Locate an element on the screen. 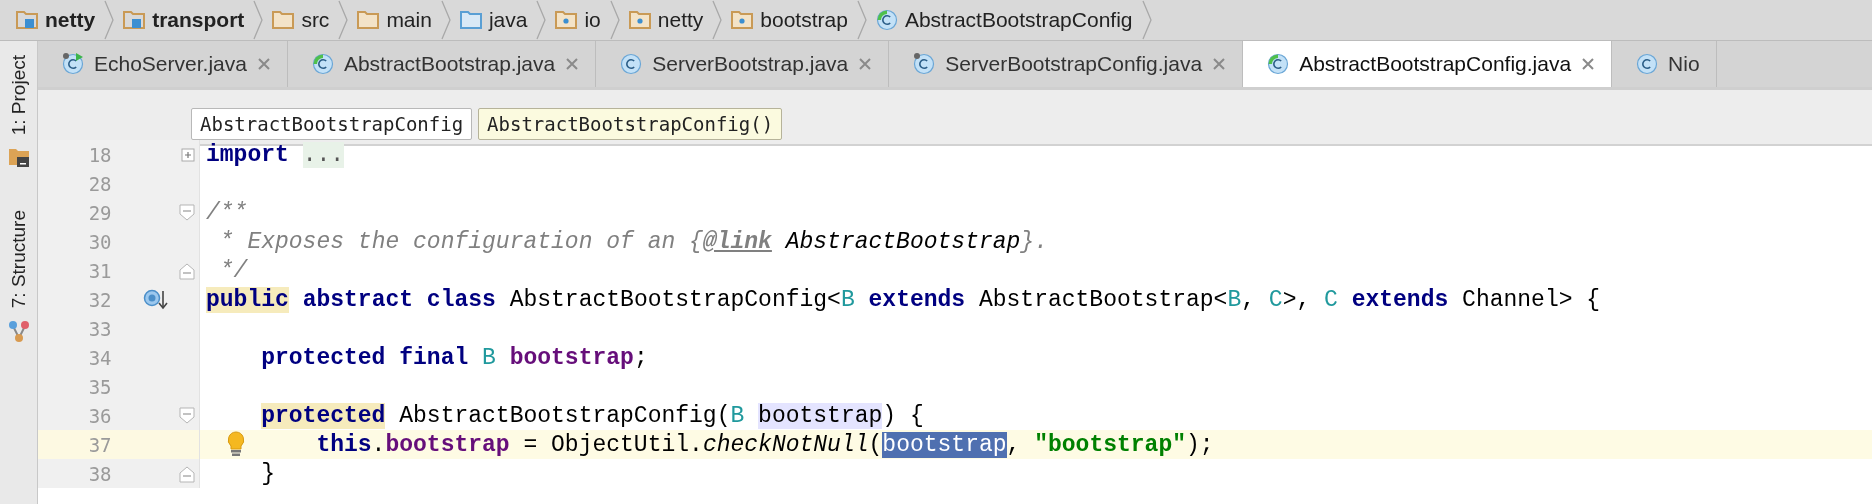  breadcrumb-item: main is located at coordinates (394, 20).